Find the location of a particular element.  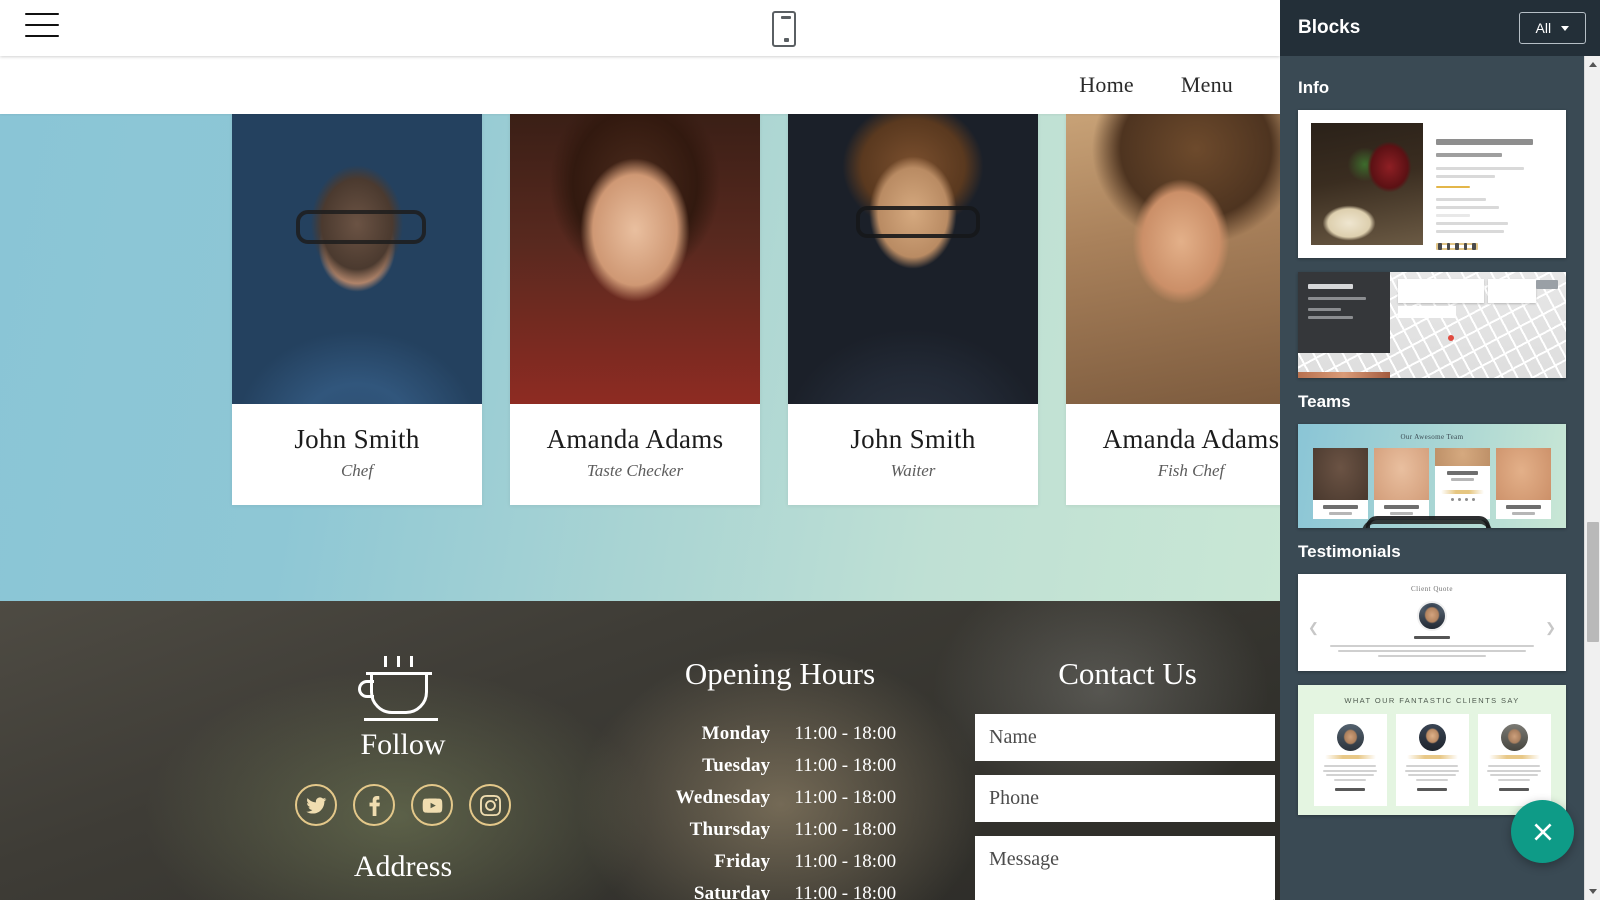

mobile-preview-icon is located at coordinates (784, 29).